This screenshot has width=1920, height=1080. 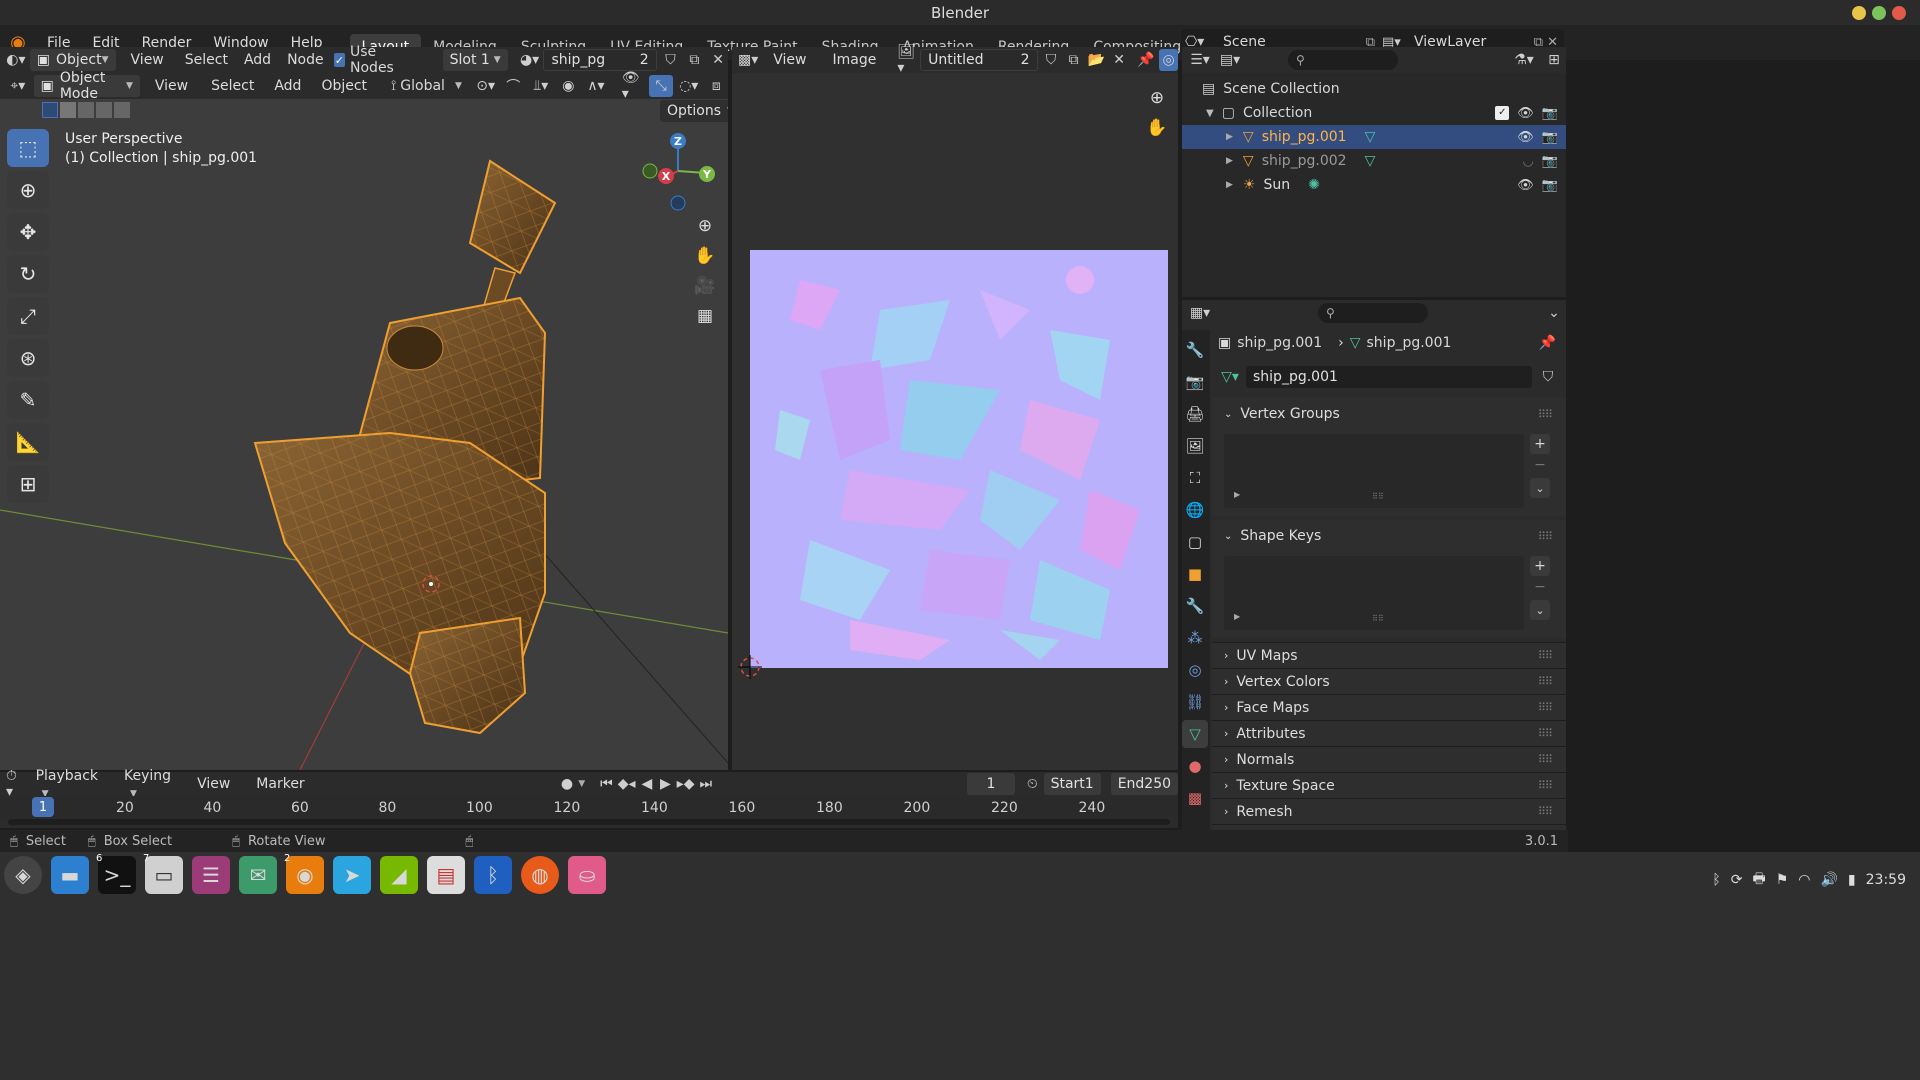 What do you see at coordinates (1545, 785) in the screenshot?
I see `drag-grip-icon: ⠿⠿` at bounding box center [1545, 785].